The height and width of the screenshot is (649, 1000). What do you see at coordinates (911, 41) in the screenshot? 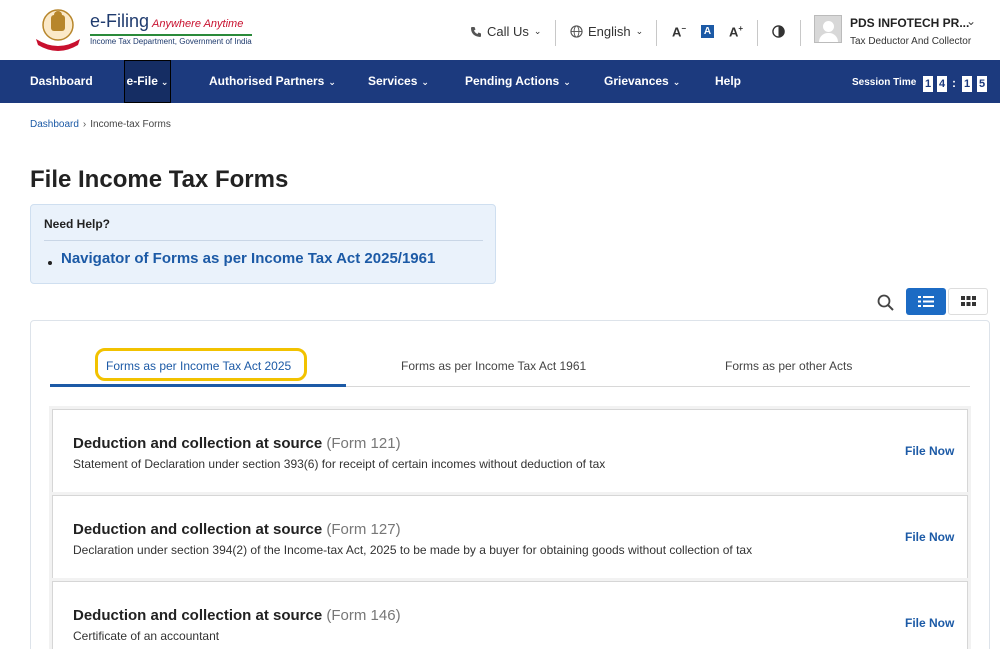
I see `user-role: Tax Deductor And Collector` at bounding box center [911, 41].